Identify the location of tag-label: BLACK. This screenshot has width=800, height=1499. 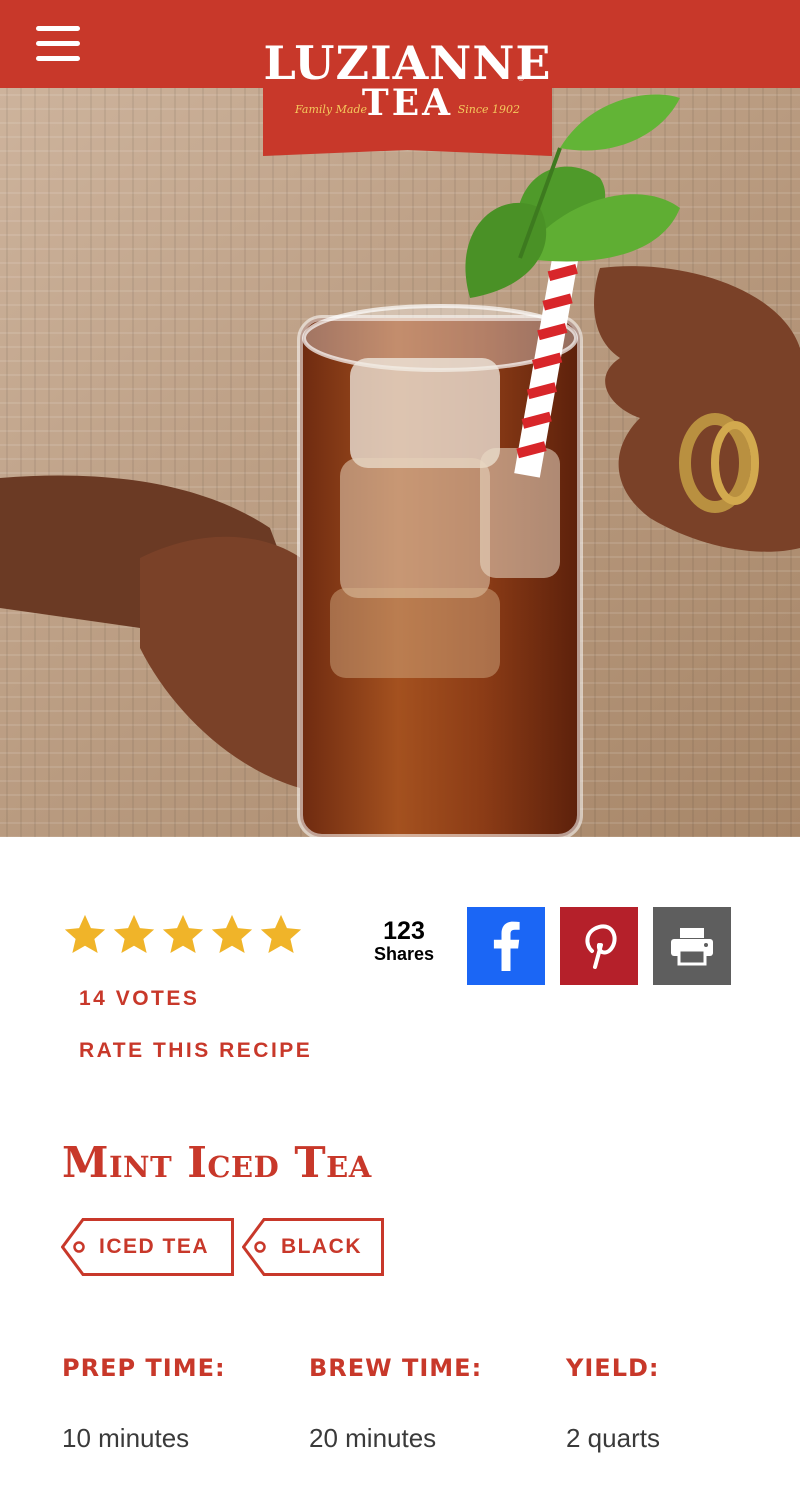
(321, 1246).